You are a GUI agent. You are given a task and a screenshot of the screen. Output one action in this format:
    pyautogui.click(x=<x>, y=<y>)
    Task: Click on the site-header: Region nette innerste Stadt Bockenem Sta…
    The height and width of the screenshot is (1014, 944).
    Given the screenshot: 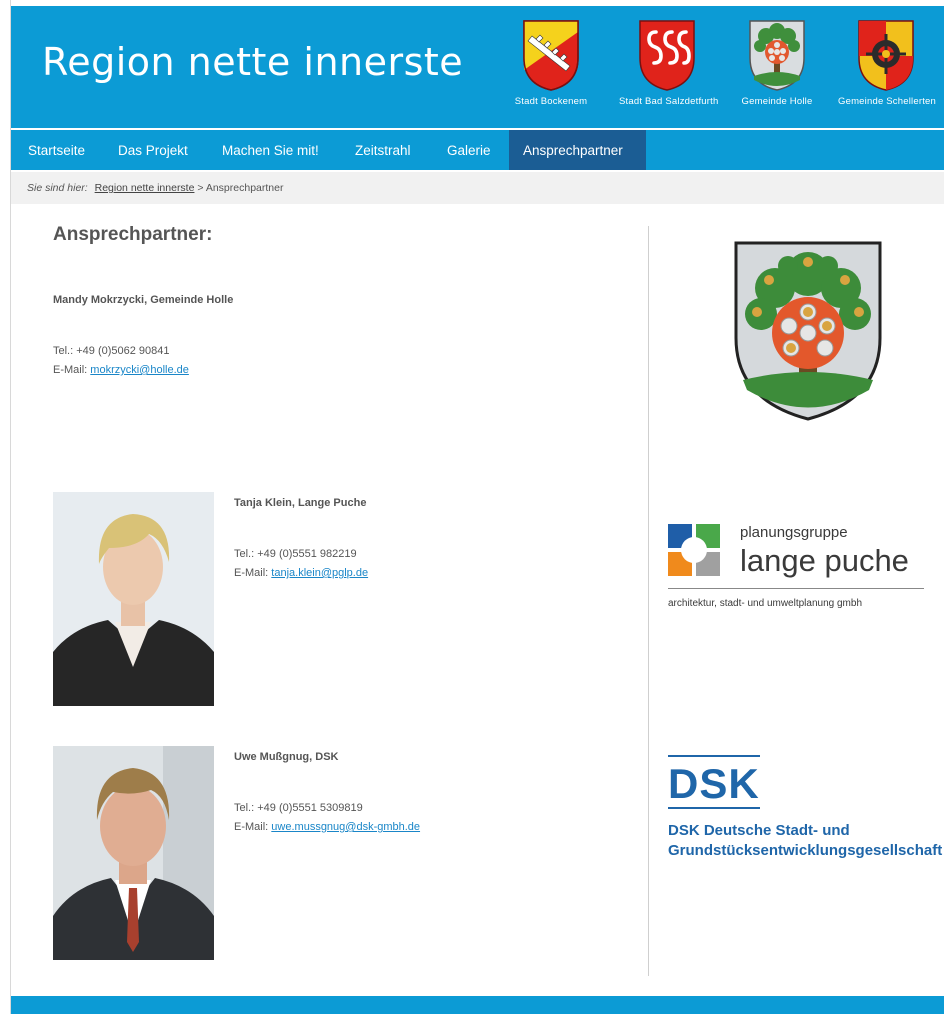 What is the action you would take?
    pyautogui.click(x=477, y=67)
    